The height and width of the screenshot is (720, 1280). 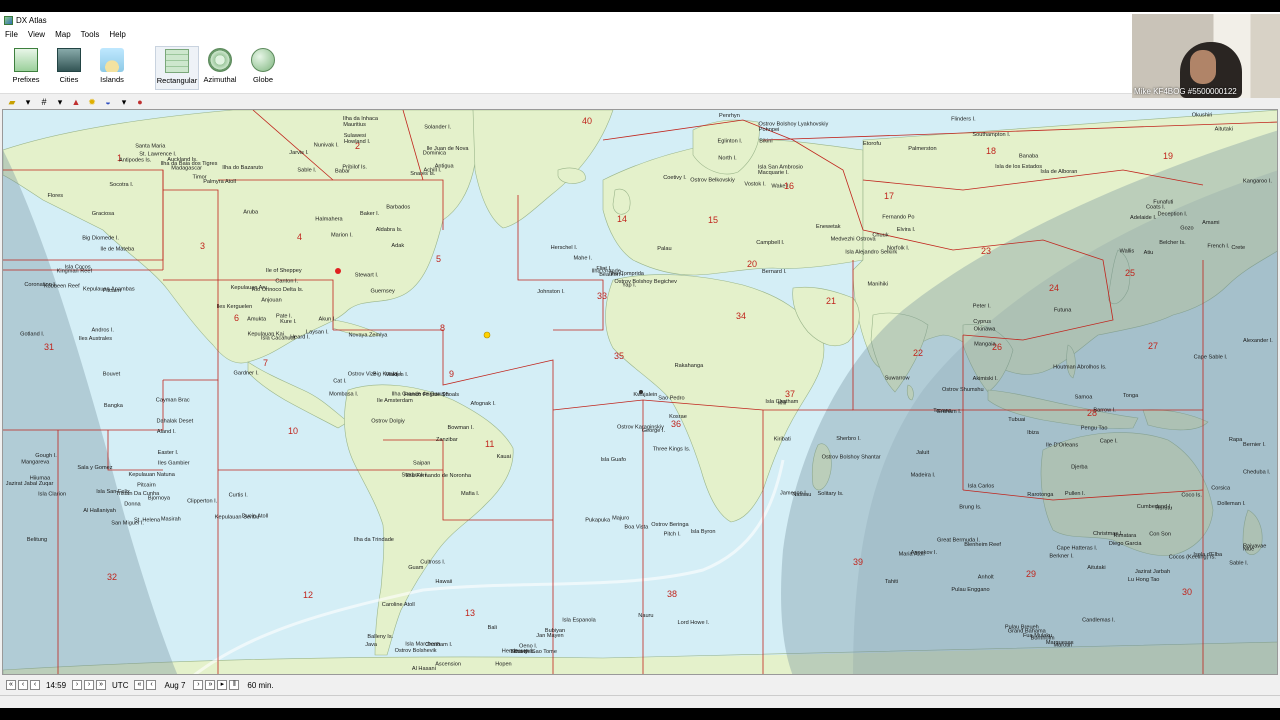 I want to click on island-label: Dolleman I., so click(x=1231, y=504).